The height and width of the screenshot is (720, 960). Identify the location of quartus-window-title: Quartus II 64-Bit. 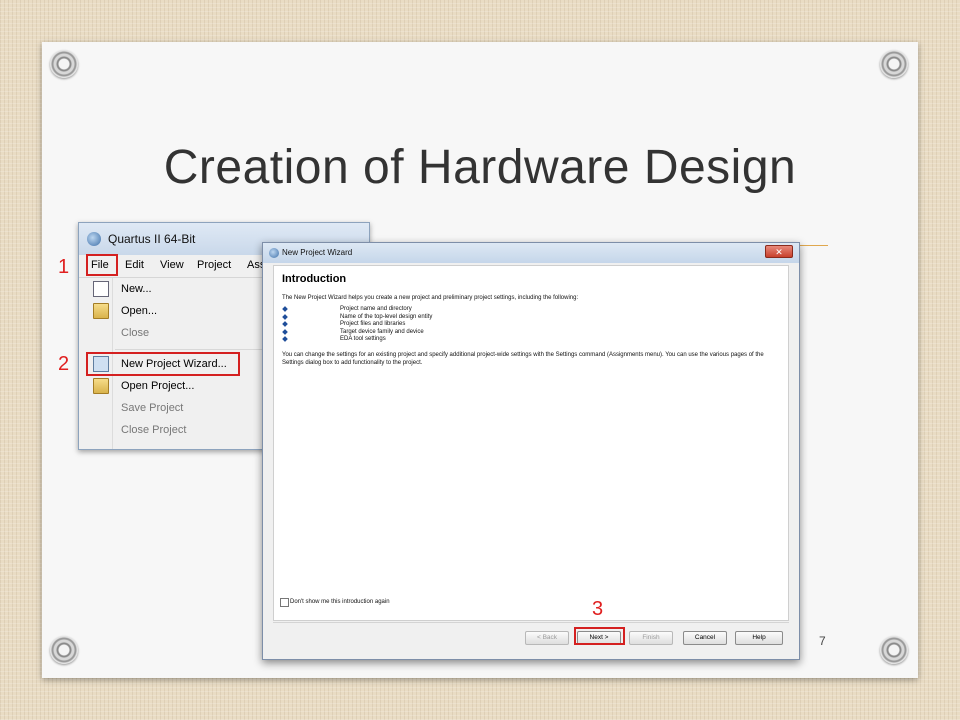
(152, 239).